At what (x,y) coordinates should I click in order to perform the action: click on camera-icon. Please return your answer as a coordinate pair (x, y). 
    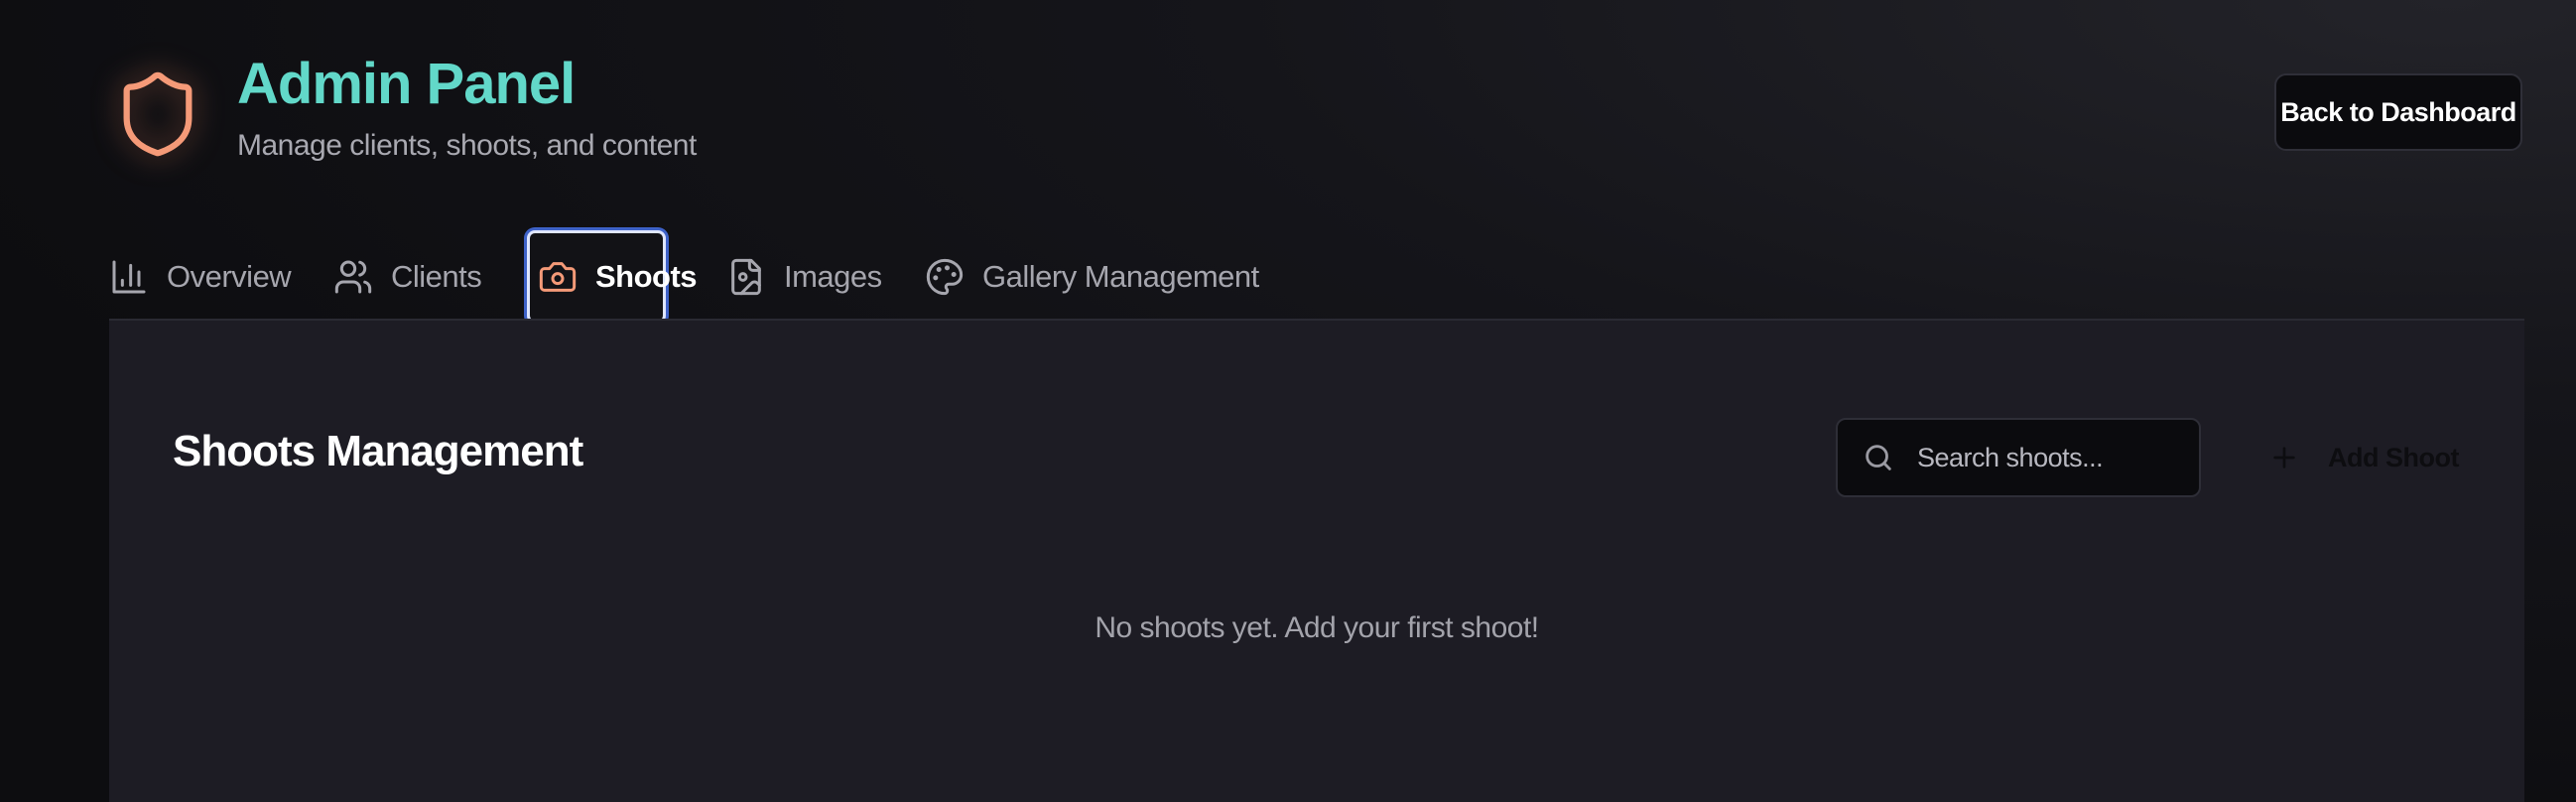
    Looking at the image, I should click on (558, 277).